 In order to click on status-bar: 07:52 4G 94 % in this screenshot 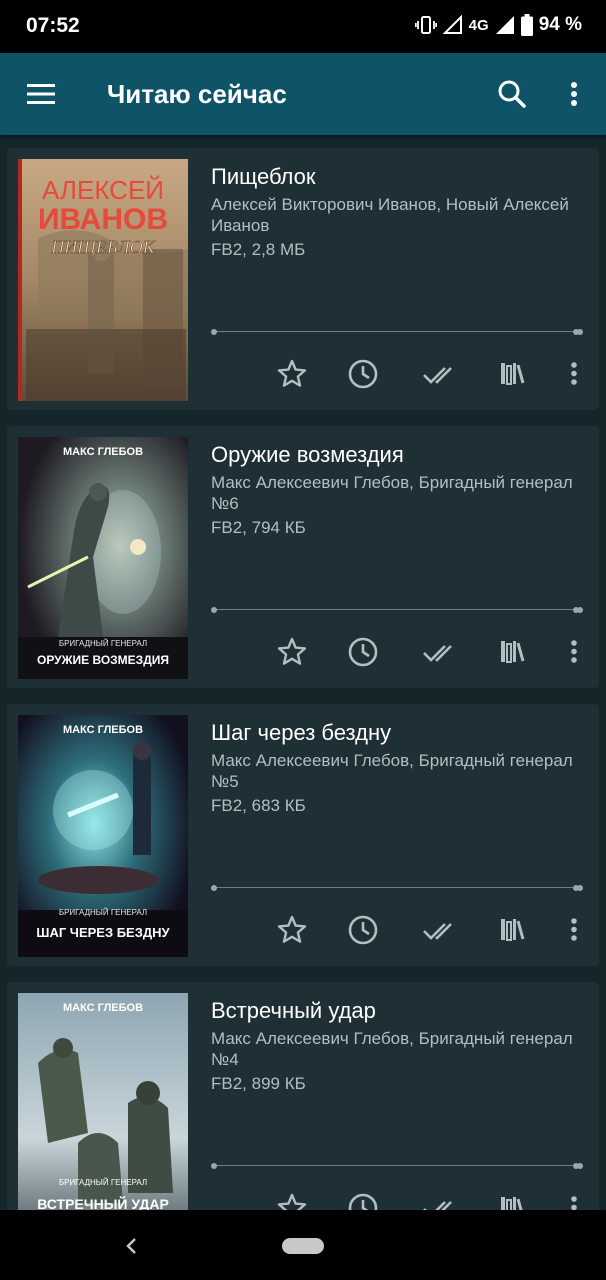, I will do `click(303, 26)`.